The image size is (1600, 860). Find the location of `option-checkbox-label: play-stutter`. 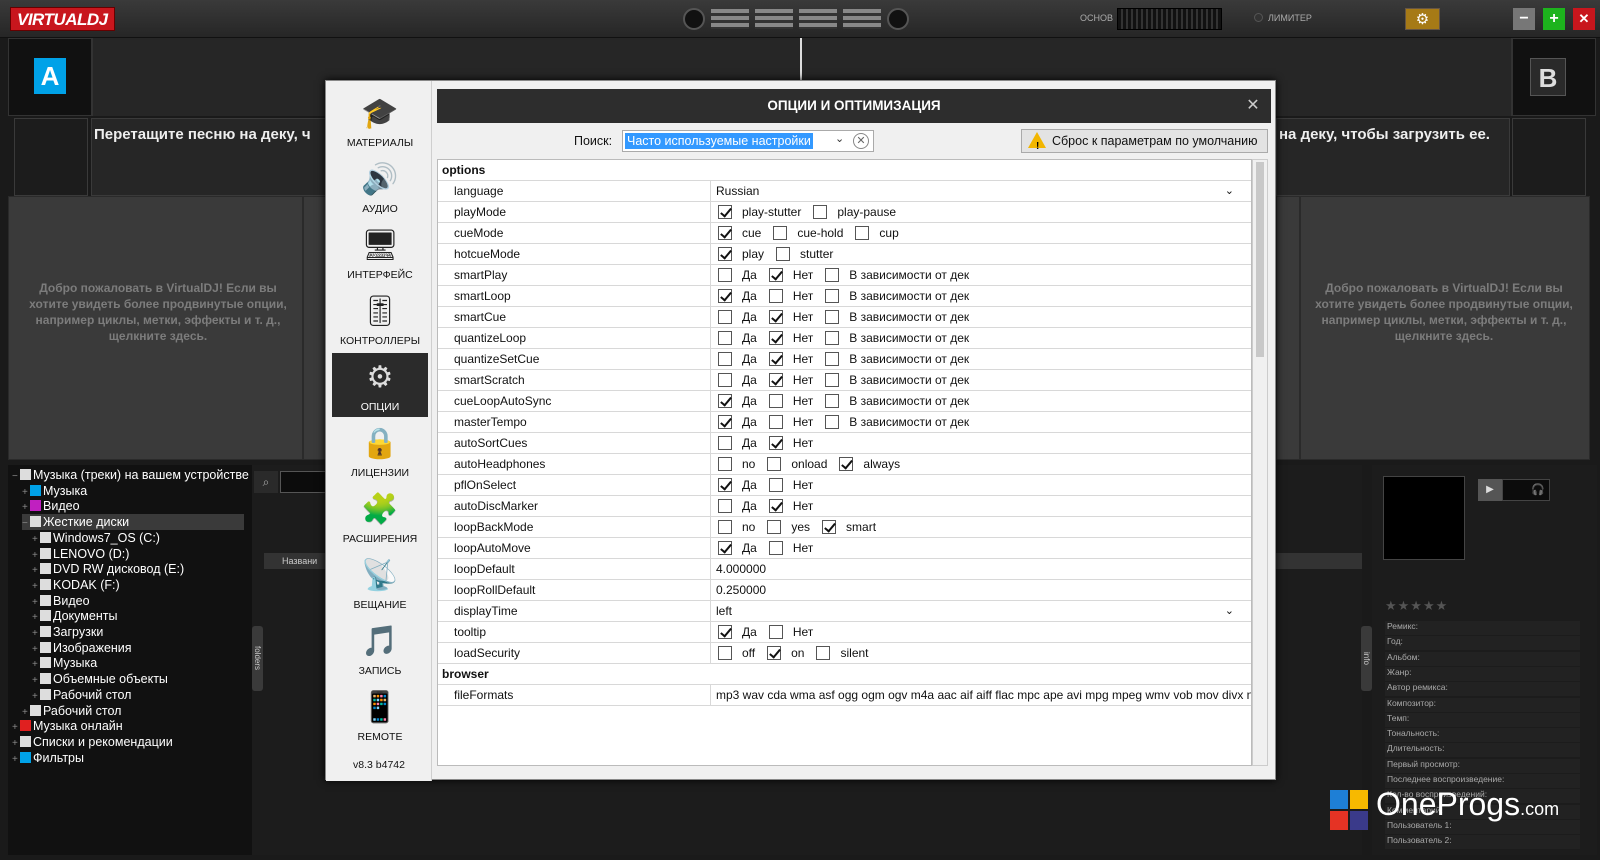

option-checkbox-label: play-stutter is located at coordinates (771, 212).